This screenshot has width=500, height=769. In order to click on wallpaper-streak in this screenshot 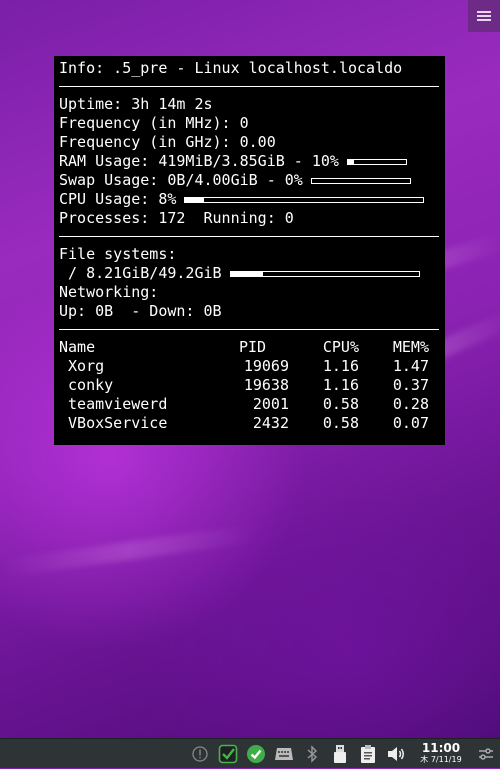, I will do `click(129, 550)`.